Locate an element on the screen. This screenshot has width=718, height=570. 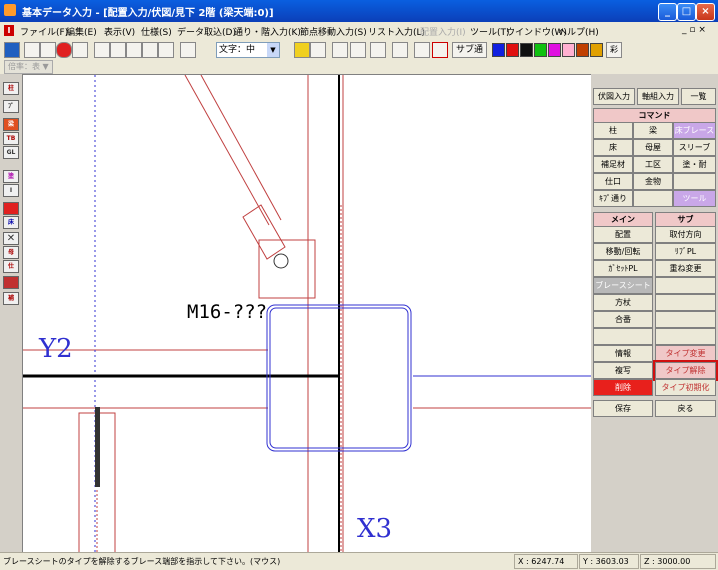
color-green is located at coordinates (540, 50).